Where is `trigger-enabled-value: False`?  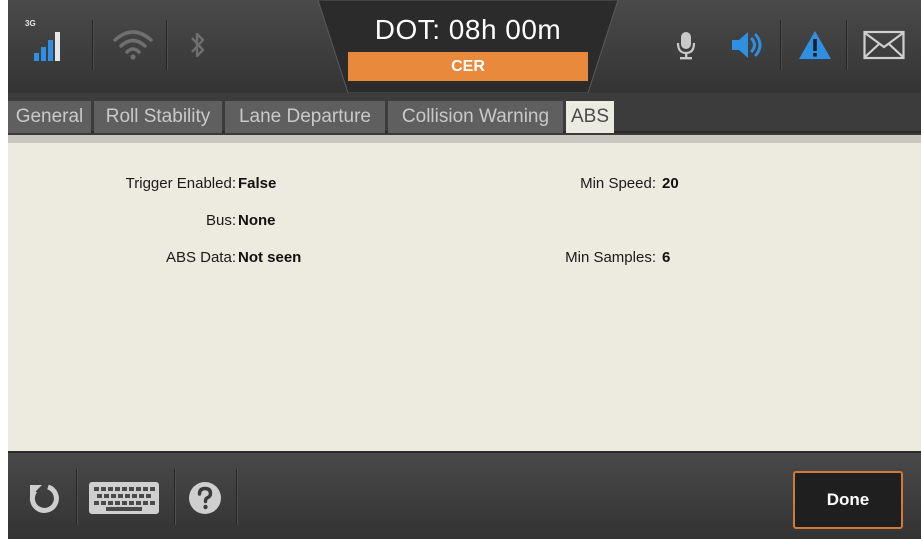
trigger-enabled-value: False is located at coordinates (257, 183).